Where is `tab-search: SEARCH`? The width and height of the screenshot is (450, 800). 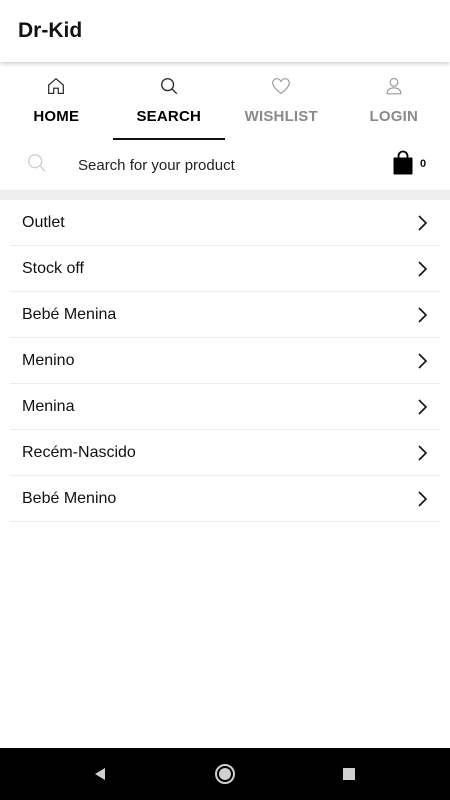
tab-search: SEARCH is located at coordinates (169, 101).